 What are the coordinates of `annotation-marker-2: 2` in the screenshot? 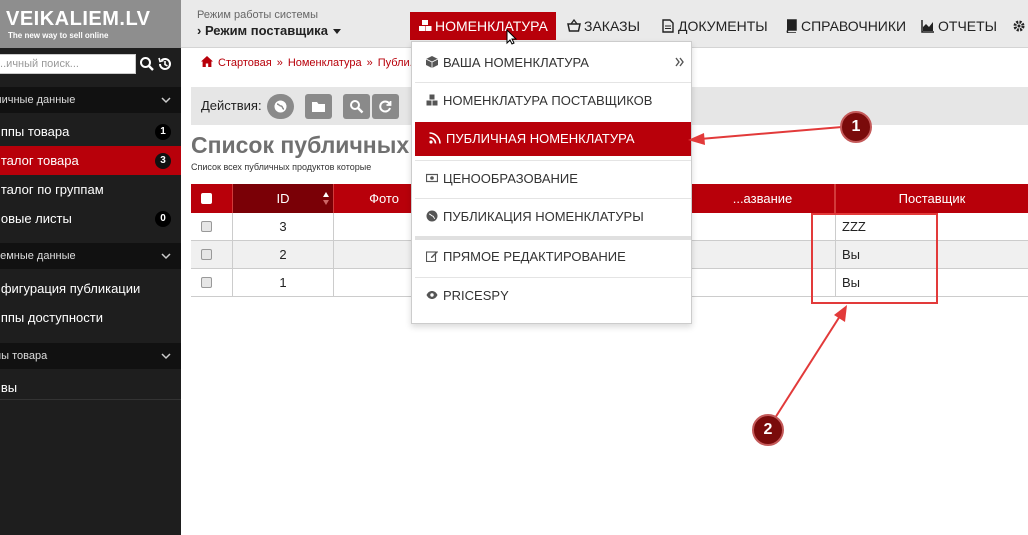 It's located at (768, 430).